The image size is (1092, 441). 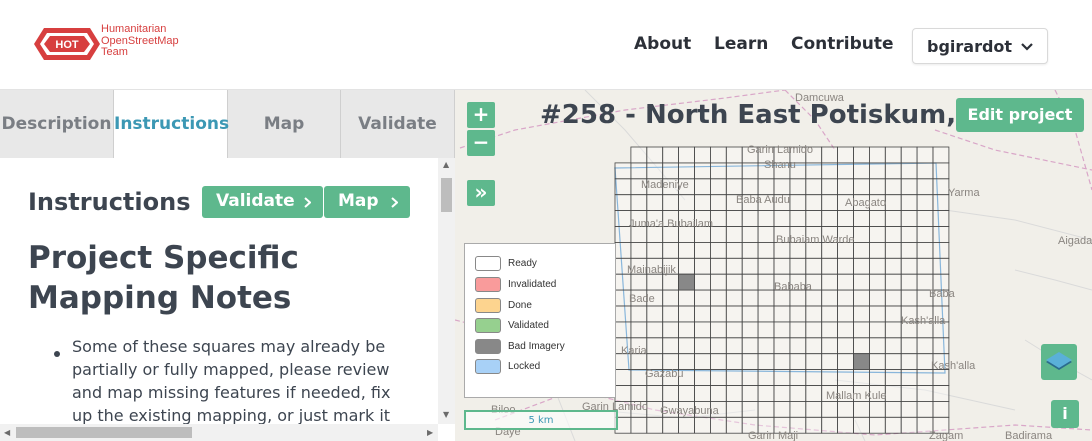 I want to click on edit-project-button: Edit project, so click(x=1020, y=115).